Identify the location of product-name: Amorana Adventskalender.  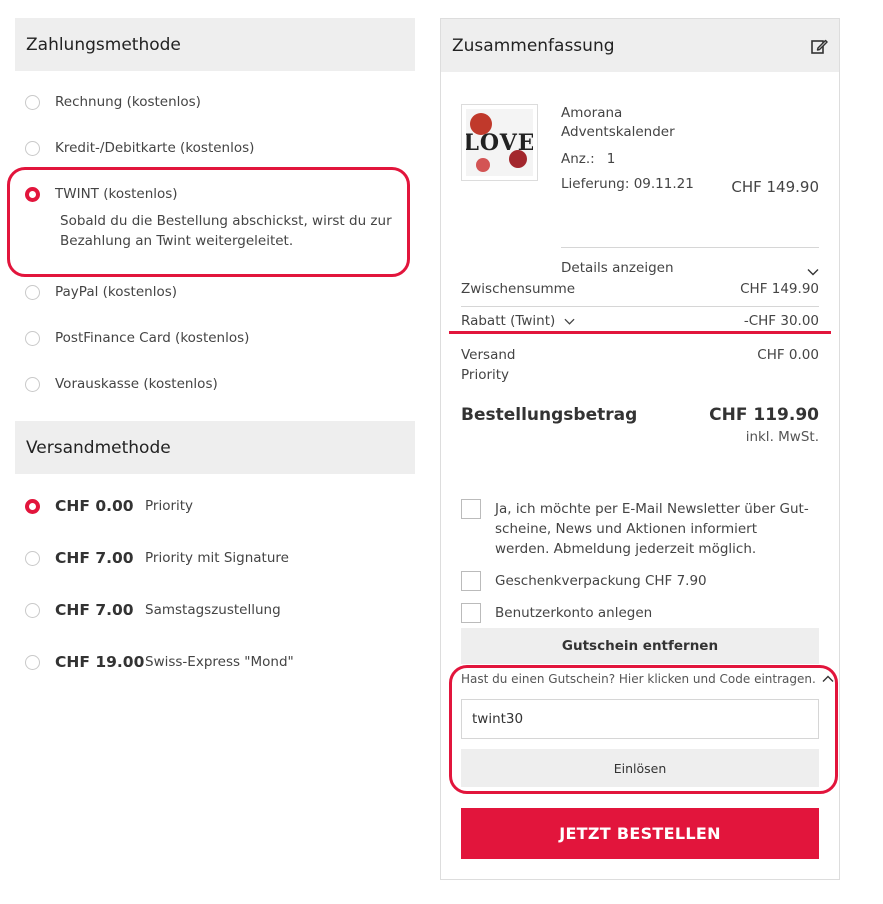
(626, 123).